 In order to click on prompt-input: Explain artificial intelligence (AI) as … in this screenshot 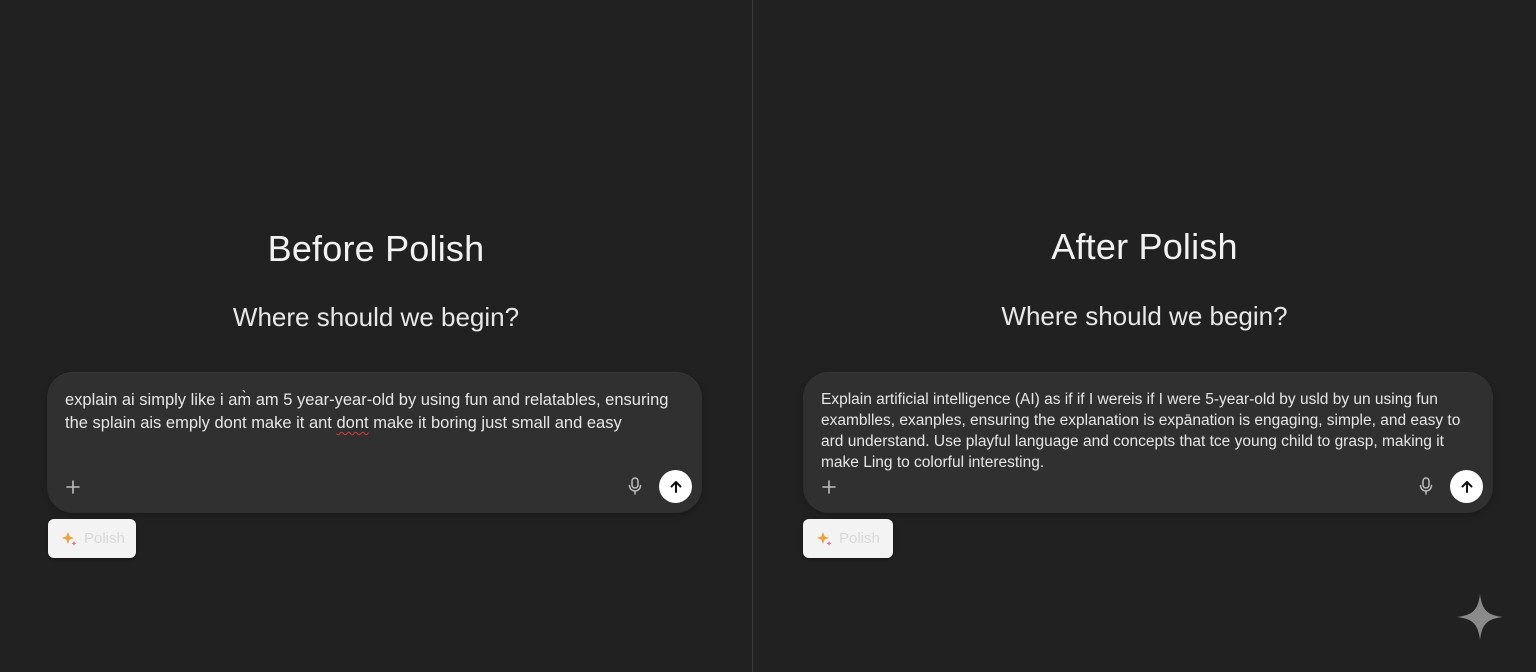, I will do `click(1147, 431)`.